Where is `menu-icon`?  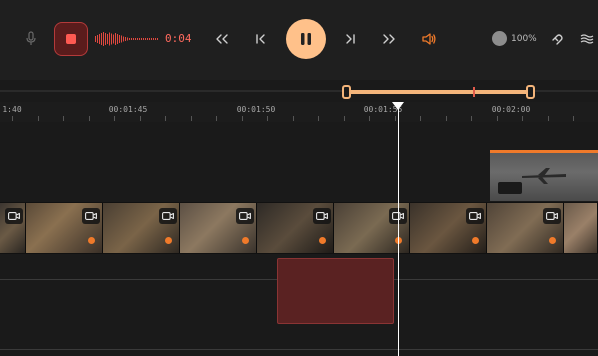
menu-icon is located at coordinates (587, 39).